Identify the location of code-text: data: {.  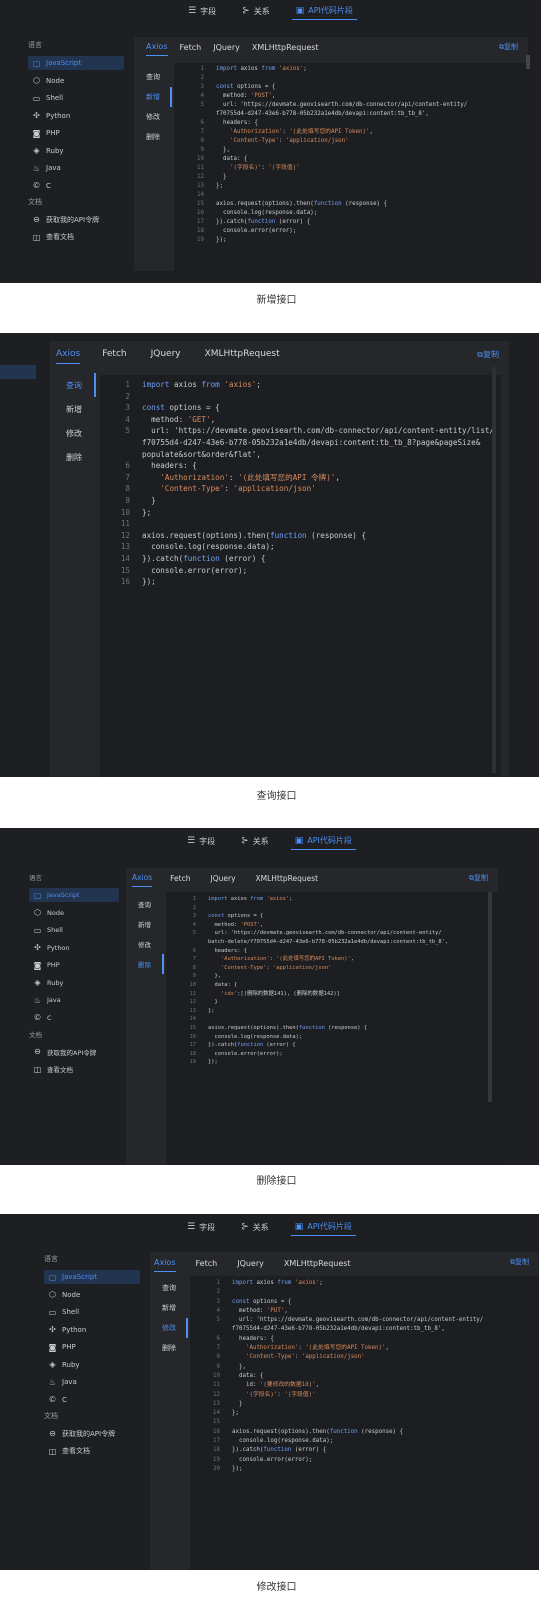
(248, 1375).